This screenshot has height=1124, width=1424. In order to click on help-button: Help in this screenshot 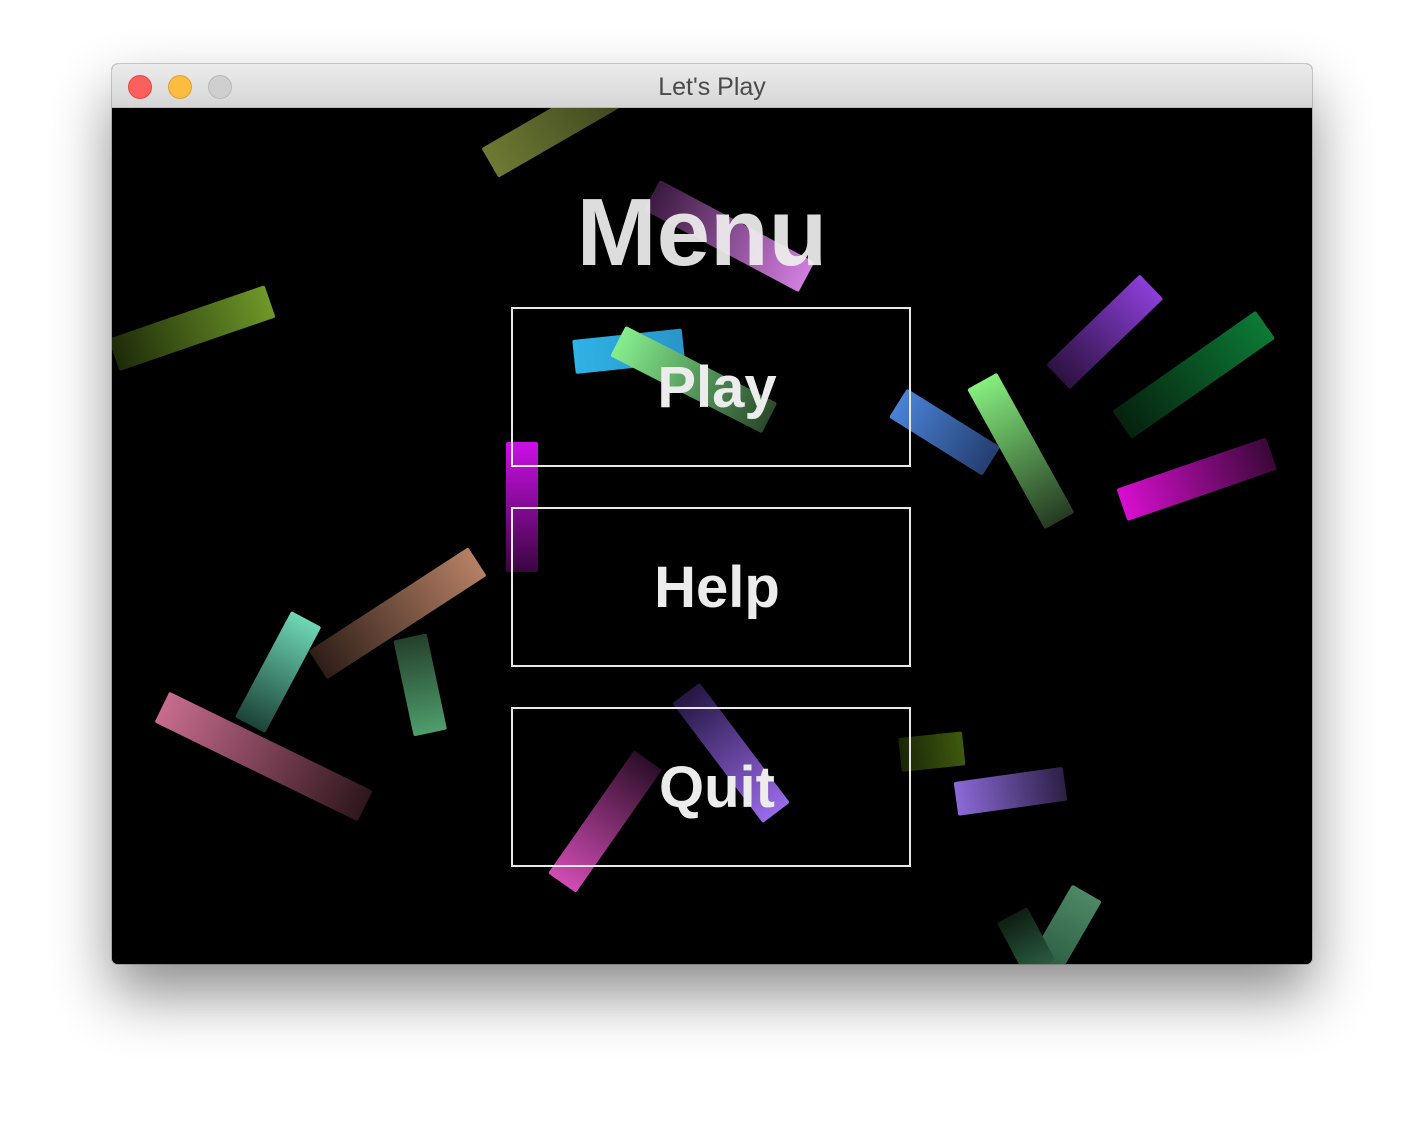, I will do `click(711, 587)`.